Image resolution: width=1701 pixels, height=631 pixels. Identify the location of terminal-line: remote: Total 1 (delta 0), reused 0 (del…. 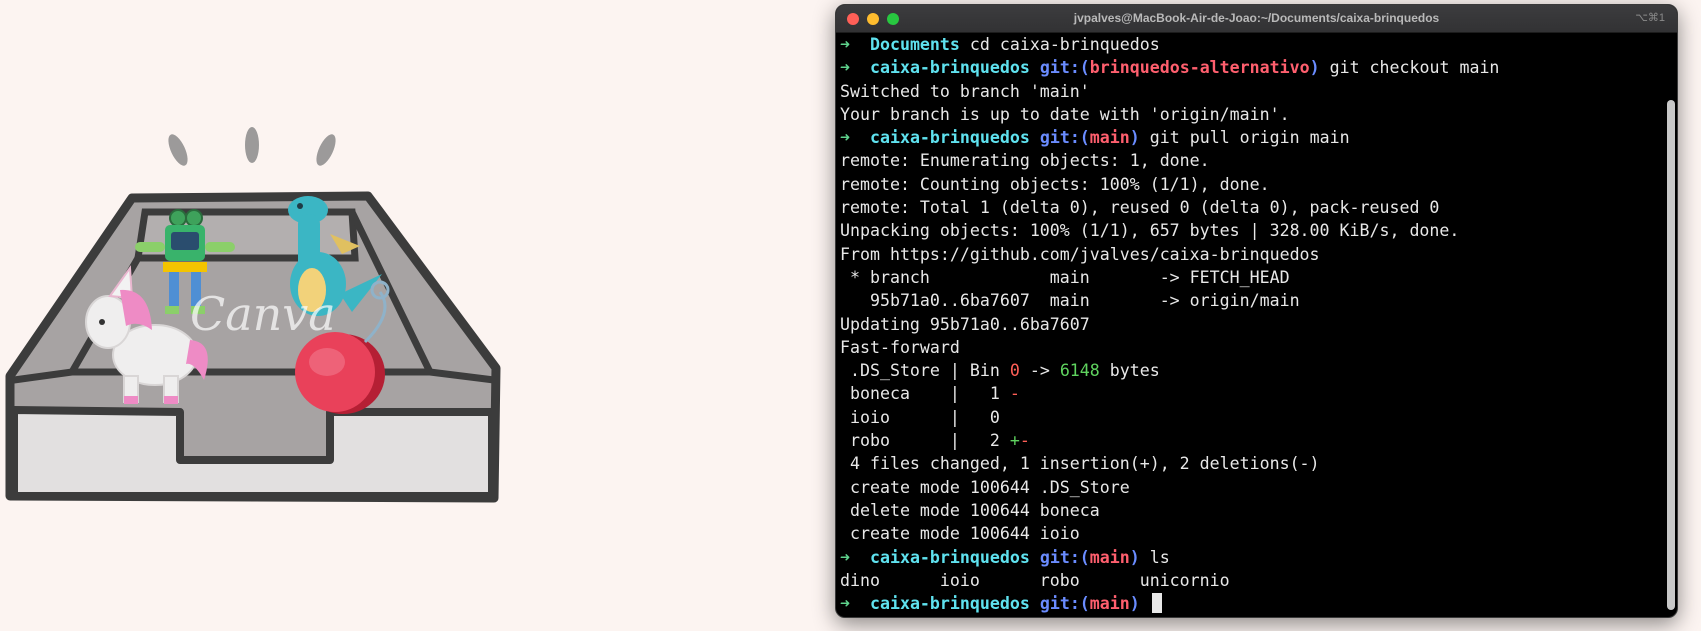
(1251, 207).